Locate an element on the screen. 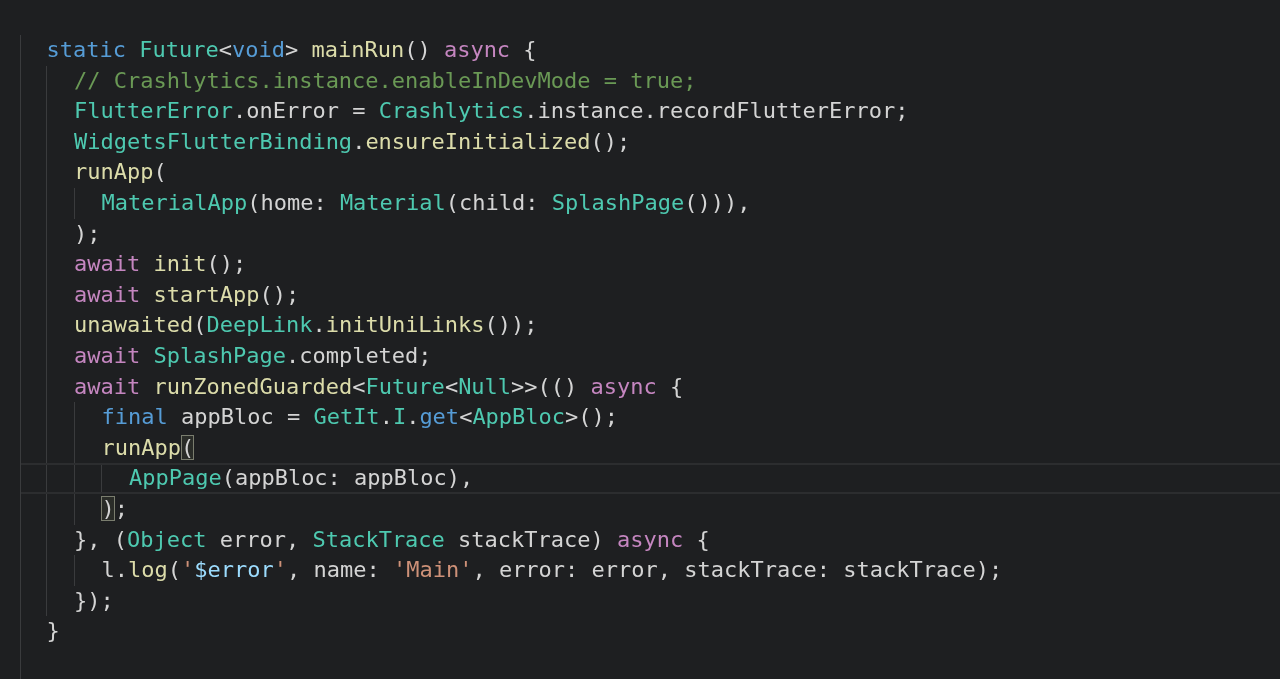  code-line: await runZonedGuarded<Future<Null>>(() async { is located at coordinates (379, 386).